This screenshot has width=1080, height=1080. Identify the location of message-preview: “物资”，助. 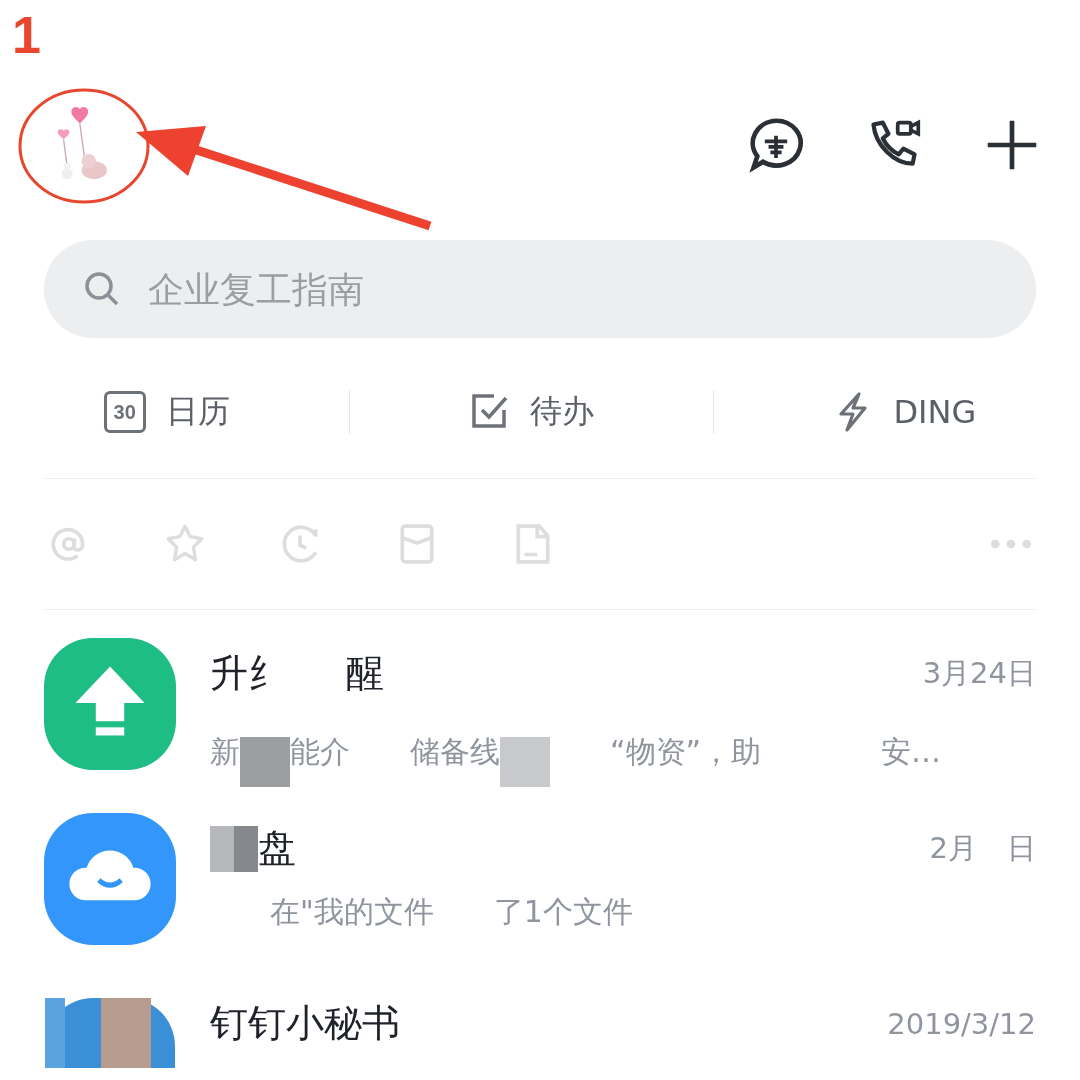
(686, 751).